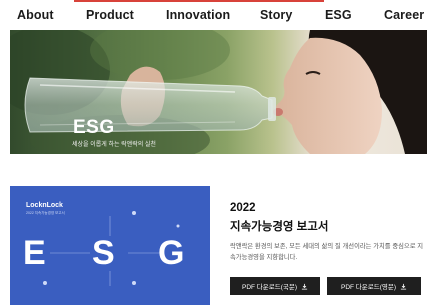  Describe the element at coordinates (94, 127) in the screenshot. I see `hero-title: ESG` at that location.